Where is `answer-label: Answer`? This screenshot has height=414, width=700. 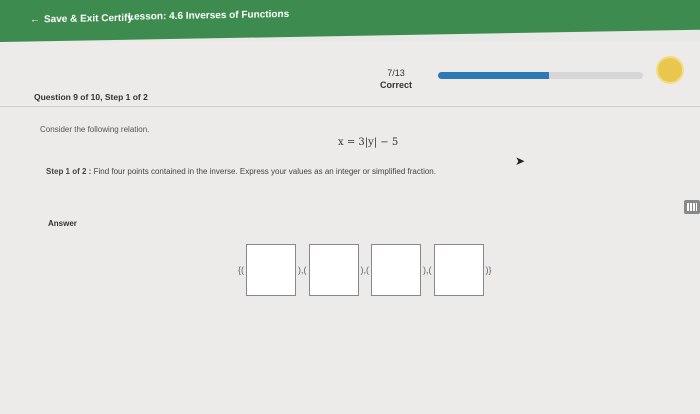
answer-label: Answer is located at coordinates (62, 223).